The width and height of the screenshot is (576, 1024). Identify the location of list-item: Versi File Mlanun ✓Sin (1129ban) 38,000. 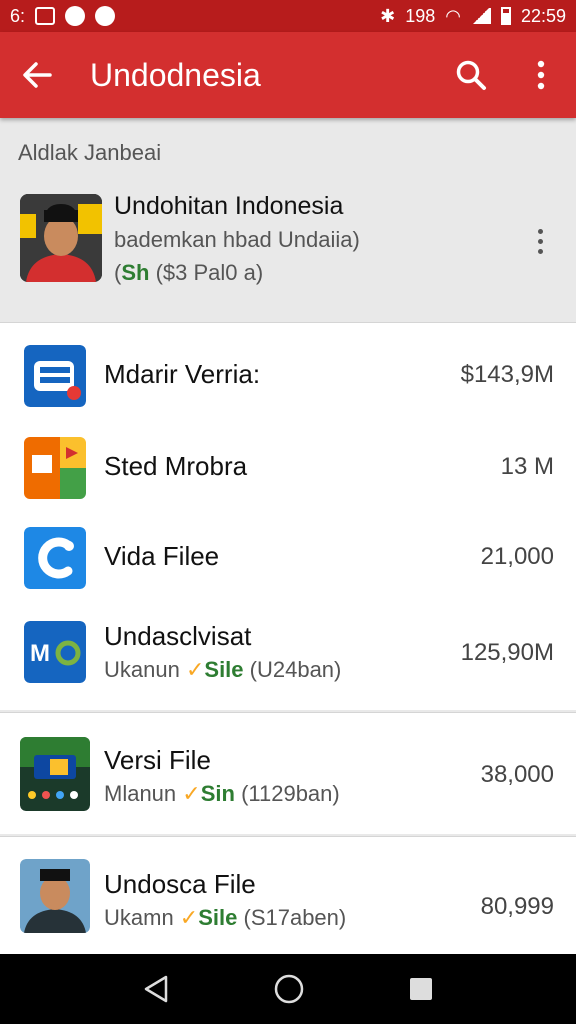
(288, 775).